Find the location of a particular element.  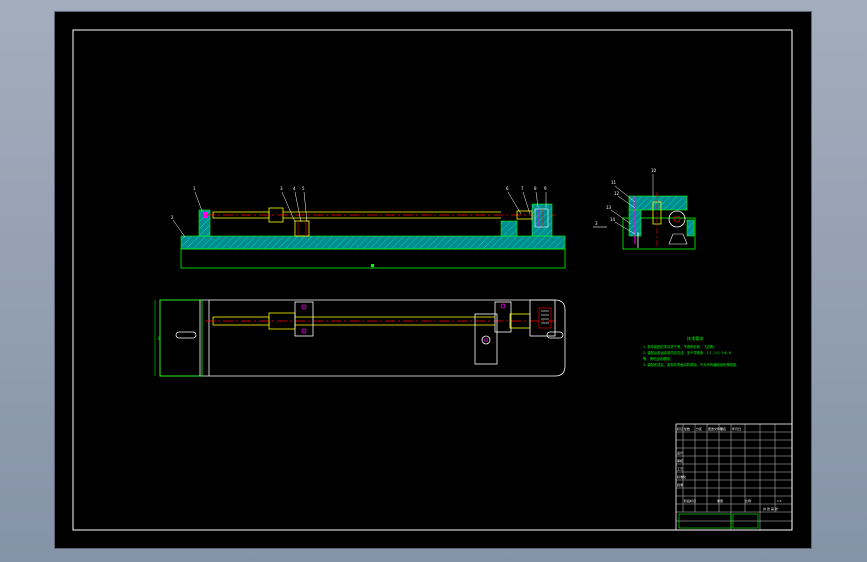

front-view: 1 2 3 4 5 6 7 8 9 is located at coordinates (368, 227).